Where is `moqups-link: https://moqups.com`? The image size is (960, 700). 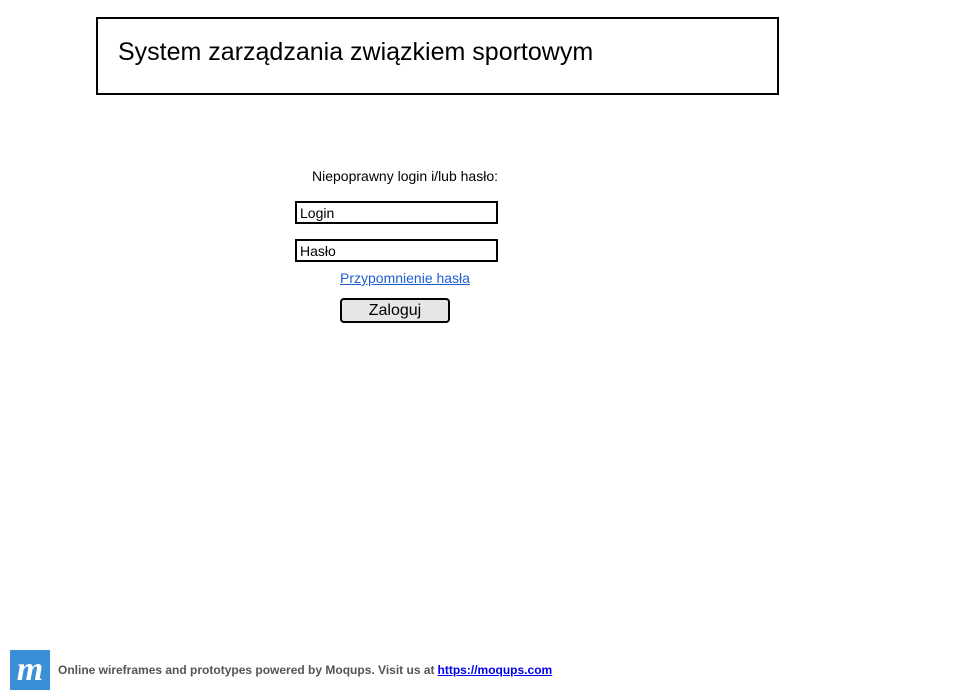 moqups-link: https://moqups.com is located at coordinates (495, 670).